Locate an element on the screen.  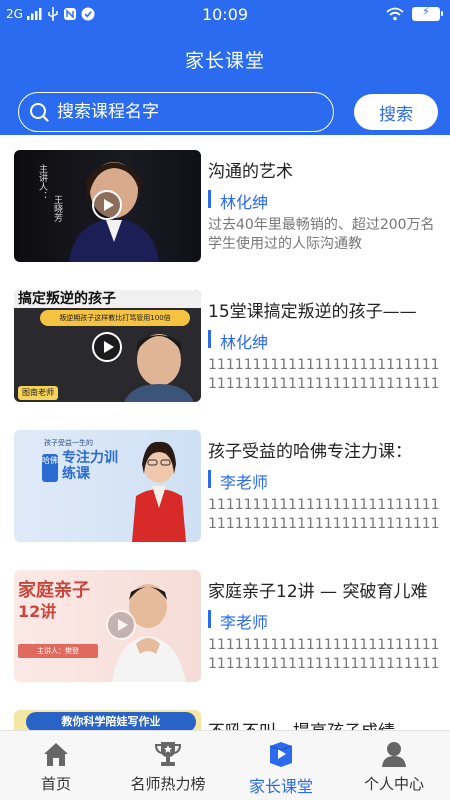
thumb-headline: 教你科学陪娃写作业 is located at coordinates (111, 721).